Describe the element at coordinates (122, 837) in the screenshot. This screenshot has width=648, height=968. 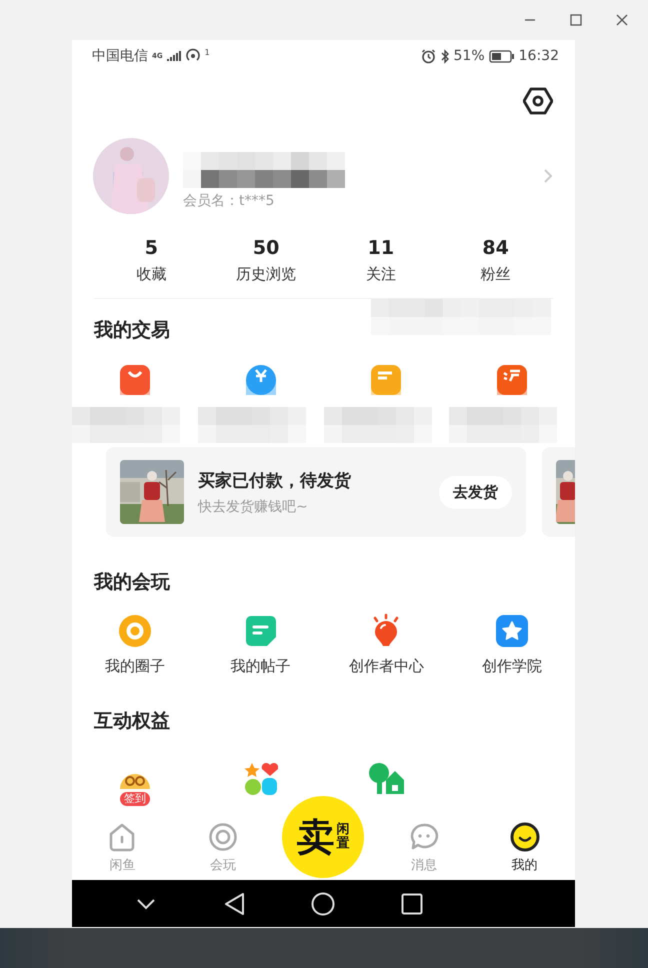
I see `home-icon` at that location.